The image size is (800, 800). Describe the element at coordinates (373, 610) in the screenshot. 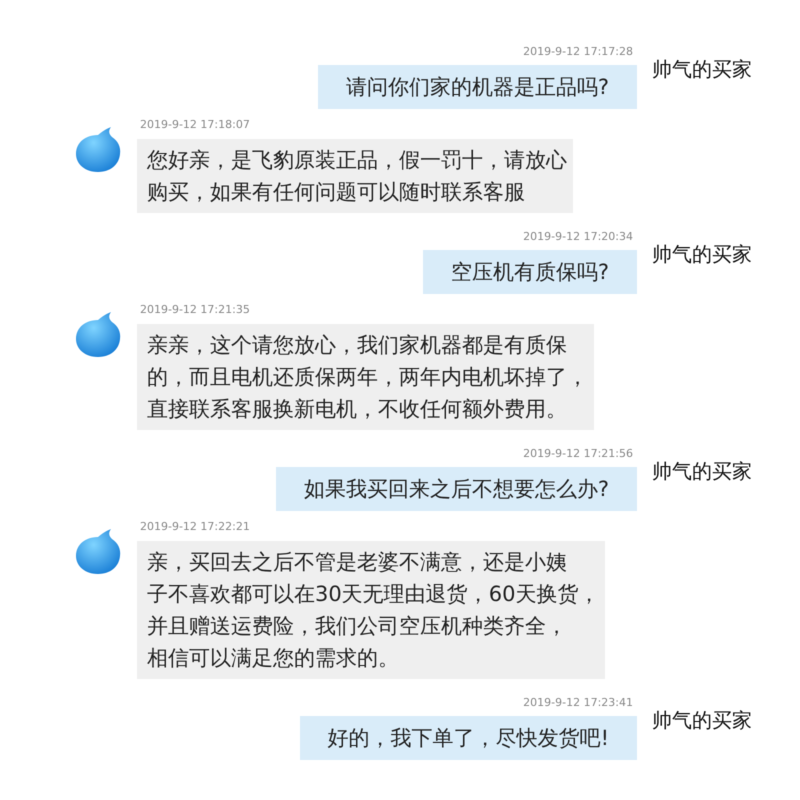

I see `message-text: 亲，买回去之后不管是老婆不满意，还是小姨 子不喜欢都可以在30天无理由退货，60天换货， 并且赠送运费险，我们公司空压机种类齐全， 相信可以满足您的需求的。` at that location.